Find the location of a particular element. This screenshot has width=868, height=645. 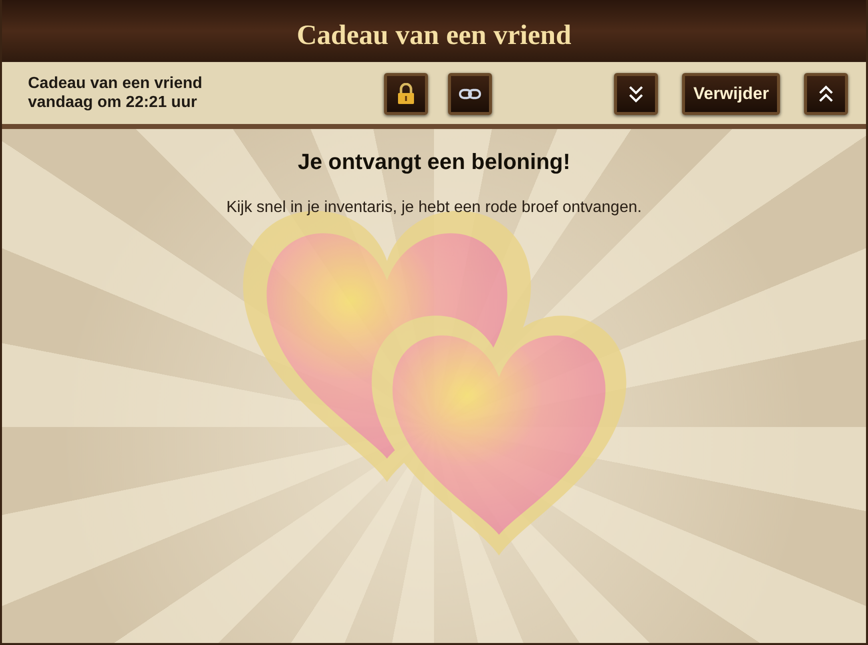

delete-button: Verwijder is located at coordinates (731, 94).